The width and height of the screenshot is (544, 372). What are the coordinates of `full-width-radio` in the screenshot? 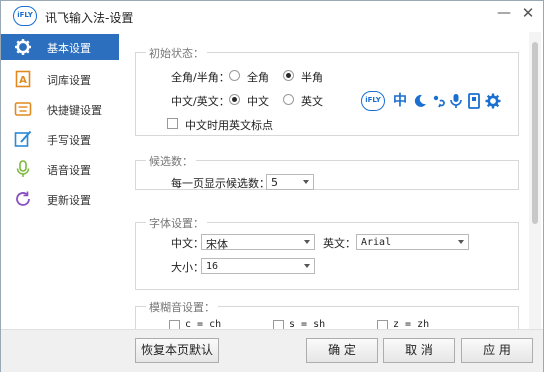 It's located at (234, 75).